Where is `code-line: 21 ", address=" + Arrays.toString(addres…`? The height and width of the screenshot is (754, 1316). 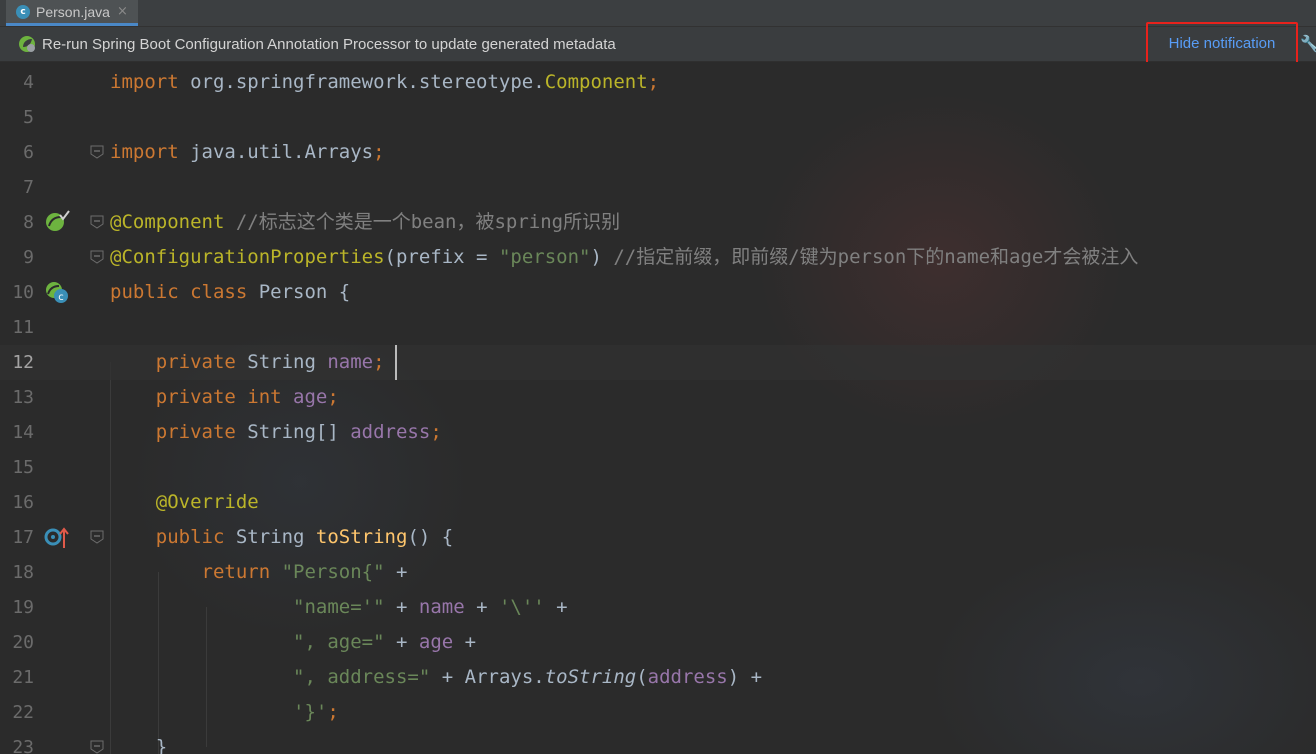 code-line: 21 ", address=" + Arrays.toString(addres… is located at coordinates (658, 677).